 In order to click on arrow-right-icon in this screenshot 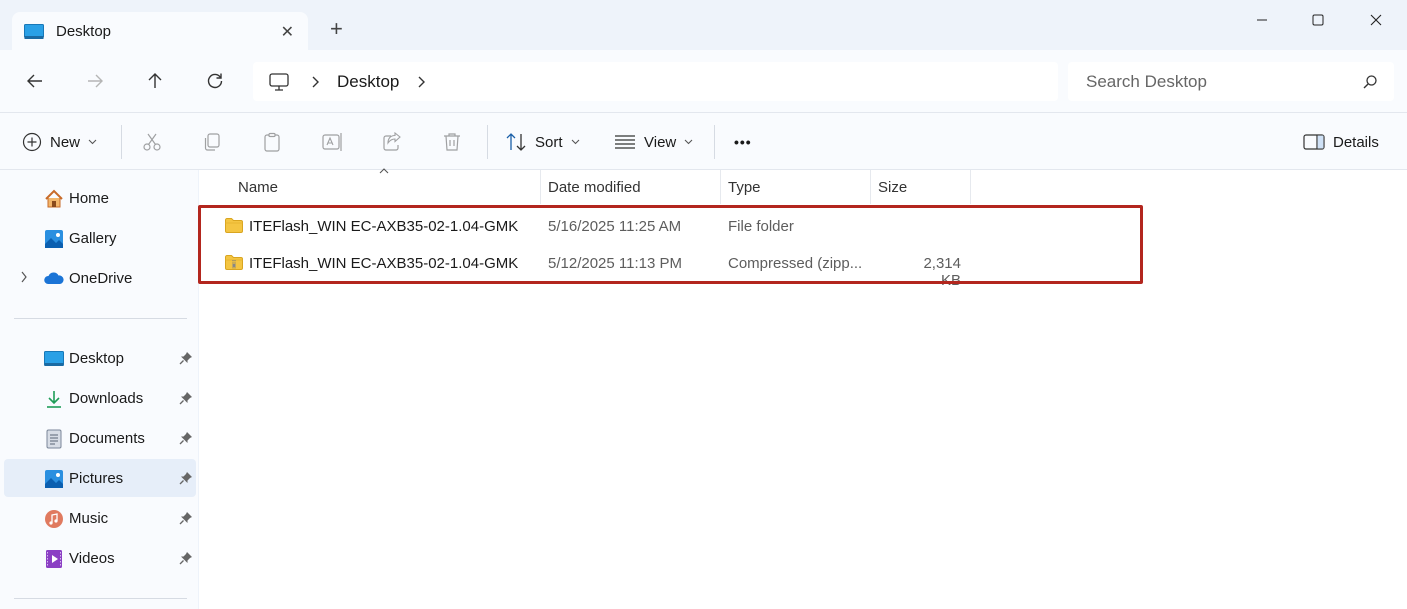, I will do `click(95, 81)`.